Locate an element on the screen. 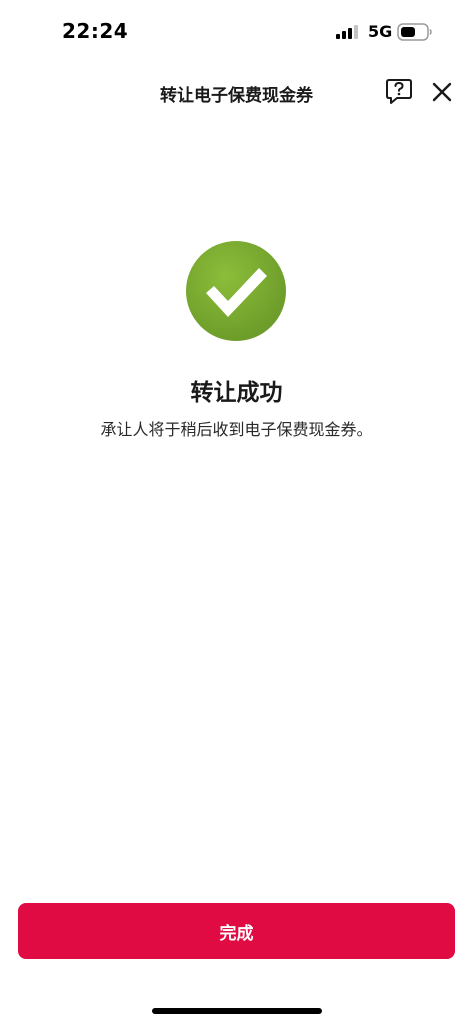  status-bar: 22:24 5G is located at coordinates (236, 32).